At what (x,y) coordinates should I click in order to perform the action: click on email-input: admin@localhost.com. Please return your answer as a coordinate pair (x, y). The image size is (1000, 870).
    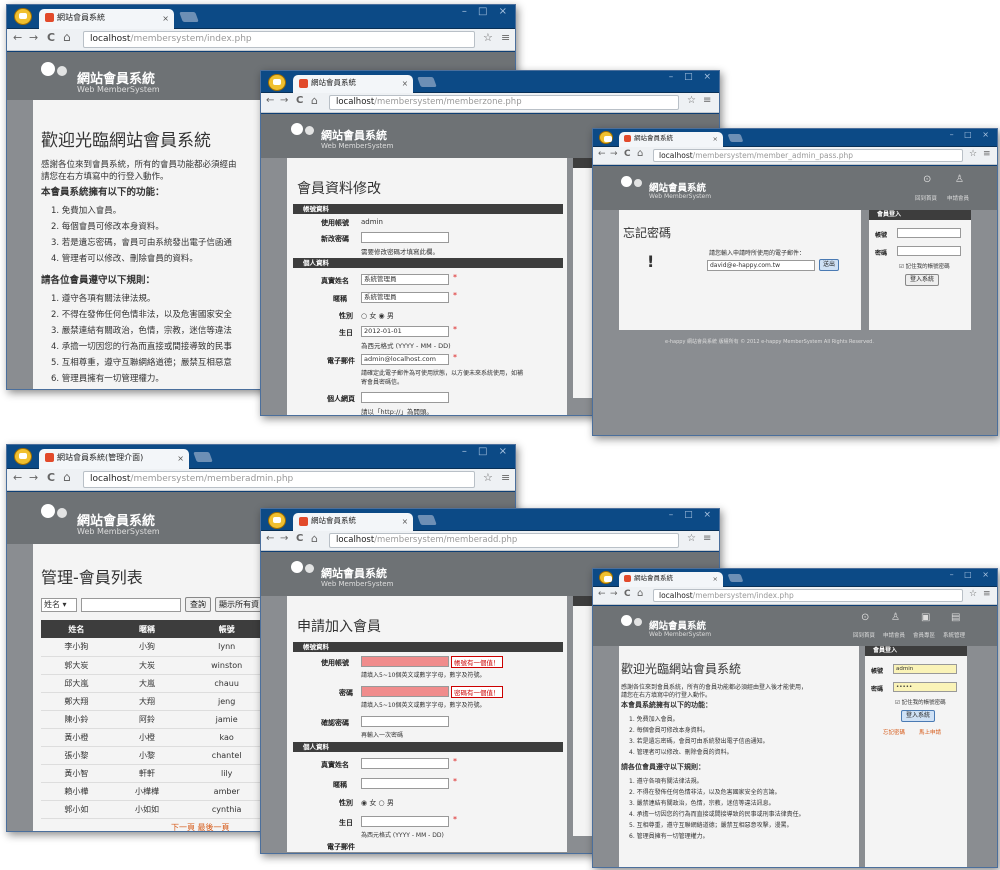
    Looking at the image, I should click on (405, 359).